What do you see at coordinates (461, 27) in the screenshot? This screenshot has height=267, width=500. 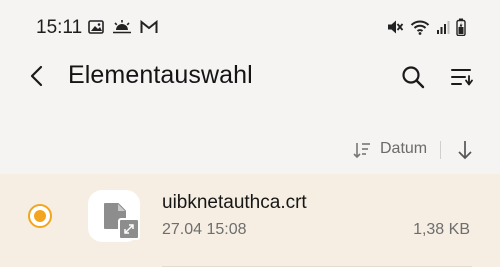 I see `battery-icon` at bounding box center [461, 27].